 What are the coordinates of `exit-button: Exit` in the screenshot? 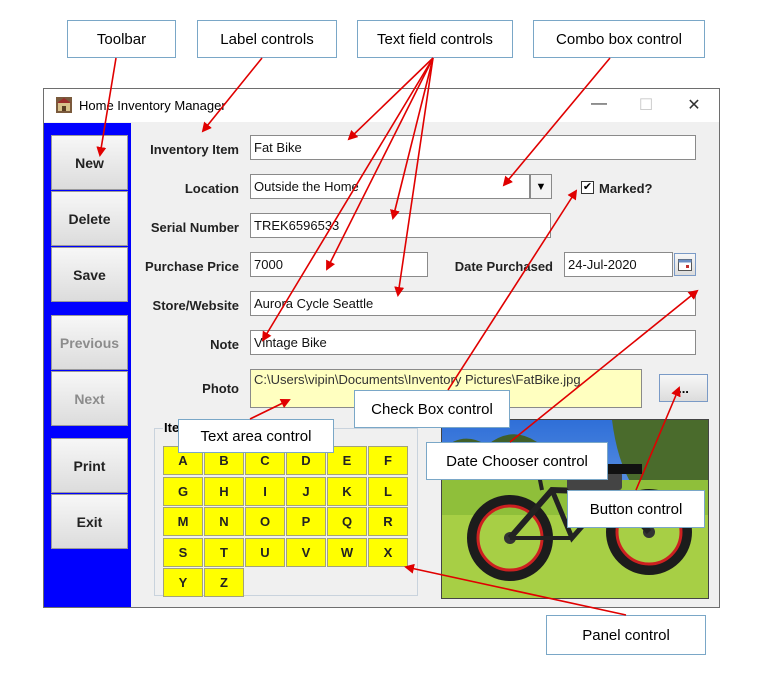 It's located at (89, 521).